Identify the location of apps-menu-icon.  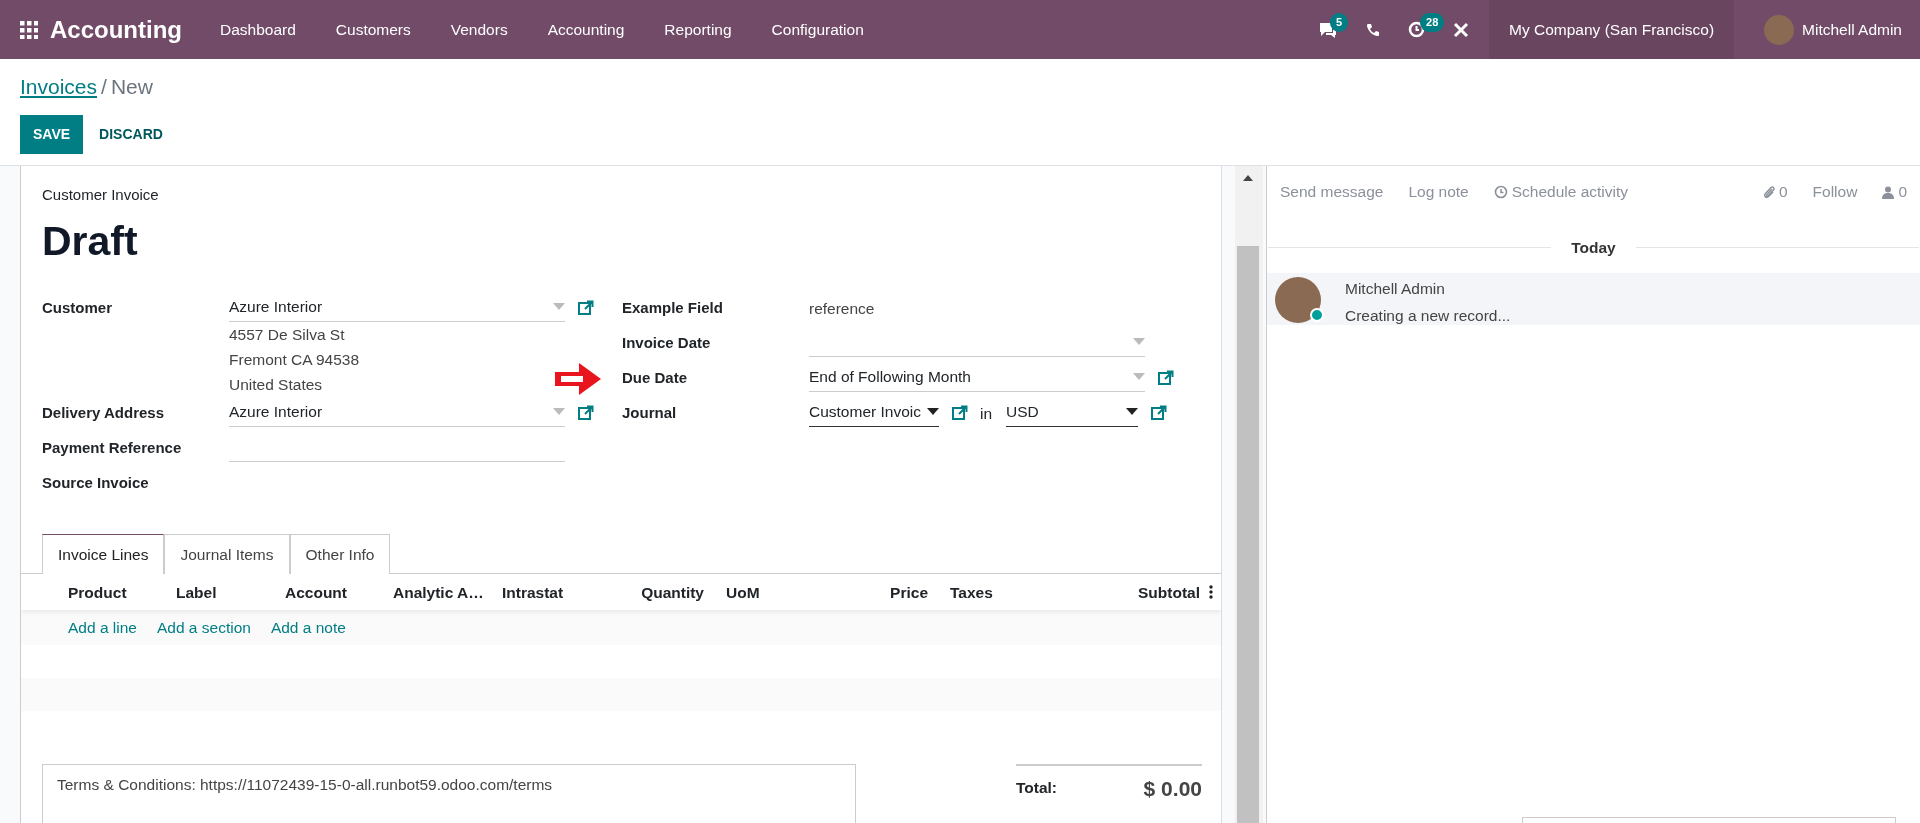
(29, 29).